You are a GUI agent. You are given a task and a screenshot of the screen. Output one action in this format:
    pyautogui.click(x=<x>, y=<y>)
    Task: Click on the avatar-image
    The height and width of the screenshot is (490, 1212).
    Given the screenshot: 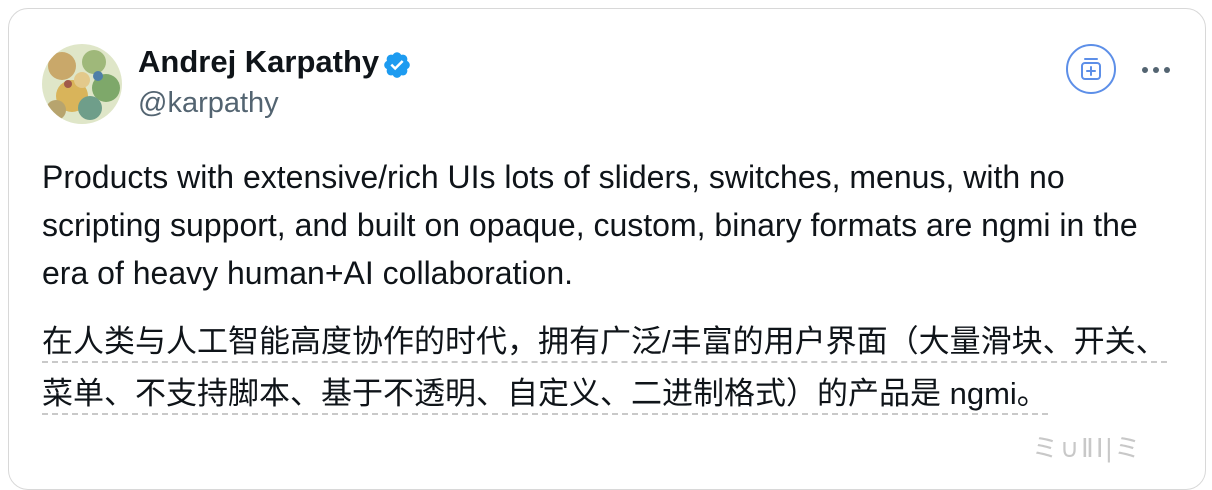 What is the action you would take?
    pyautogui.click(x=82, y=84)
    